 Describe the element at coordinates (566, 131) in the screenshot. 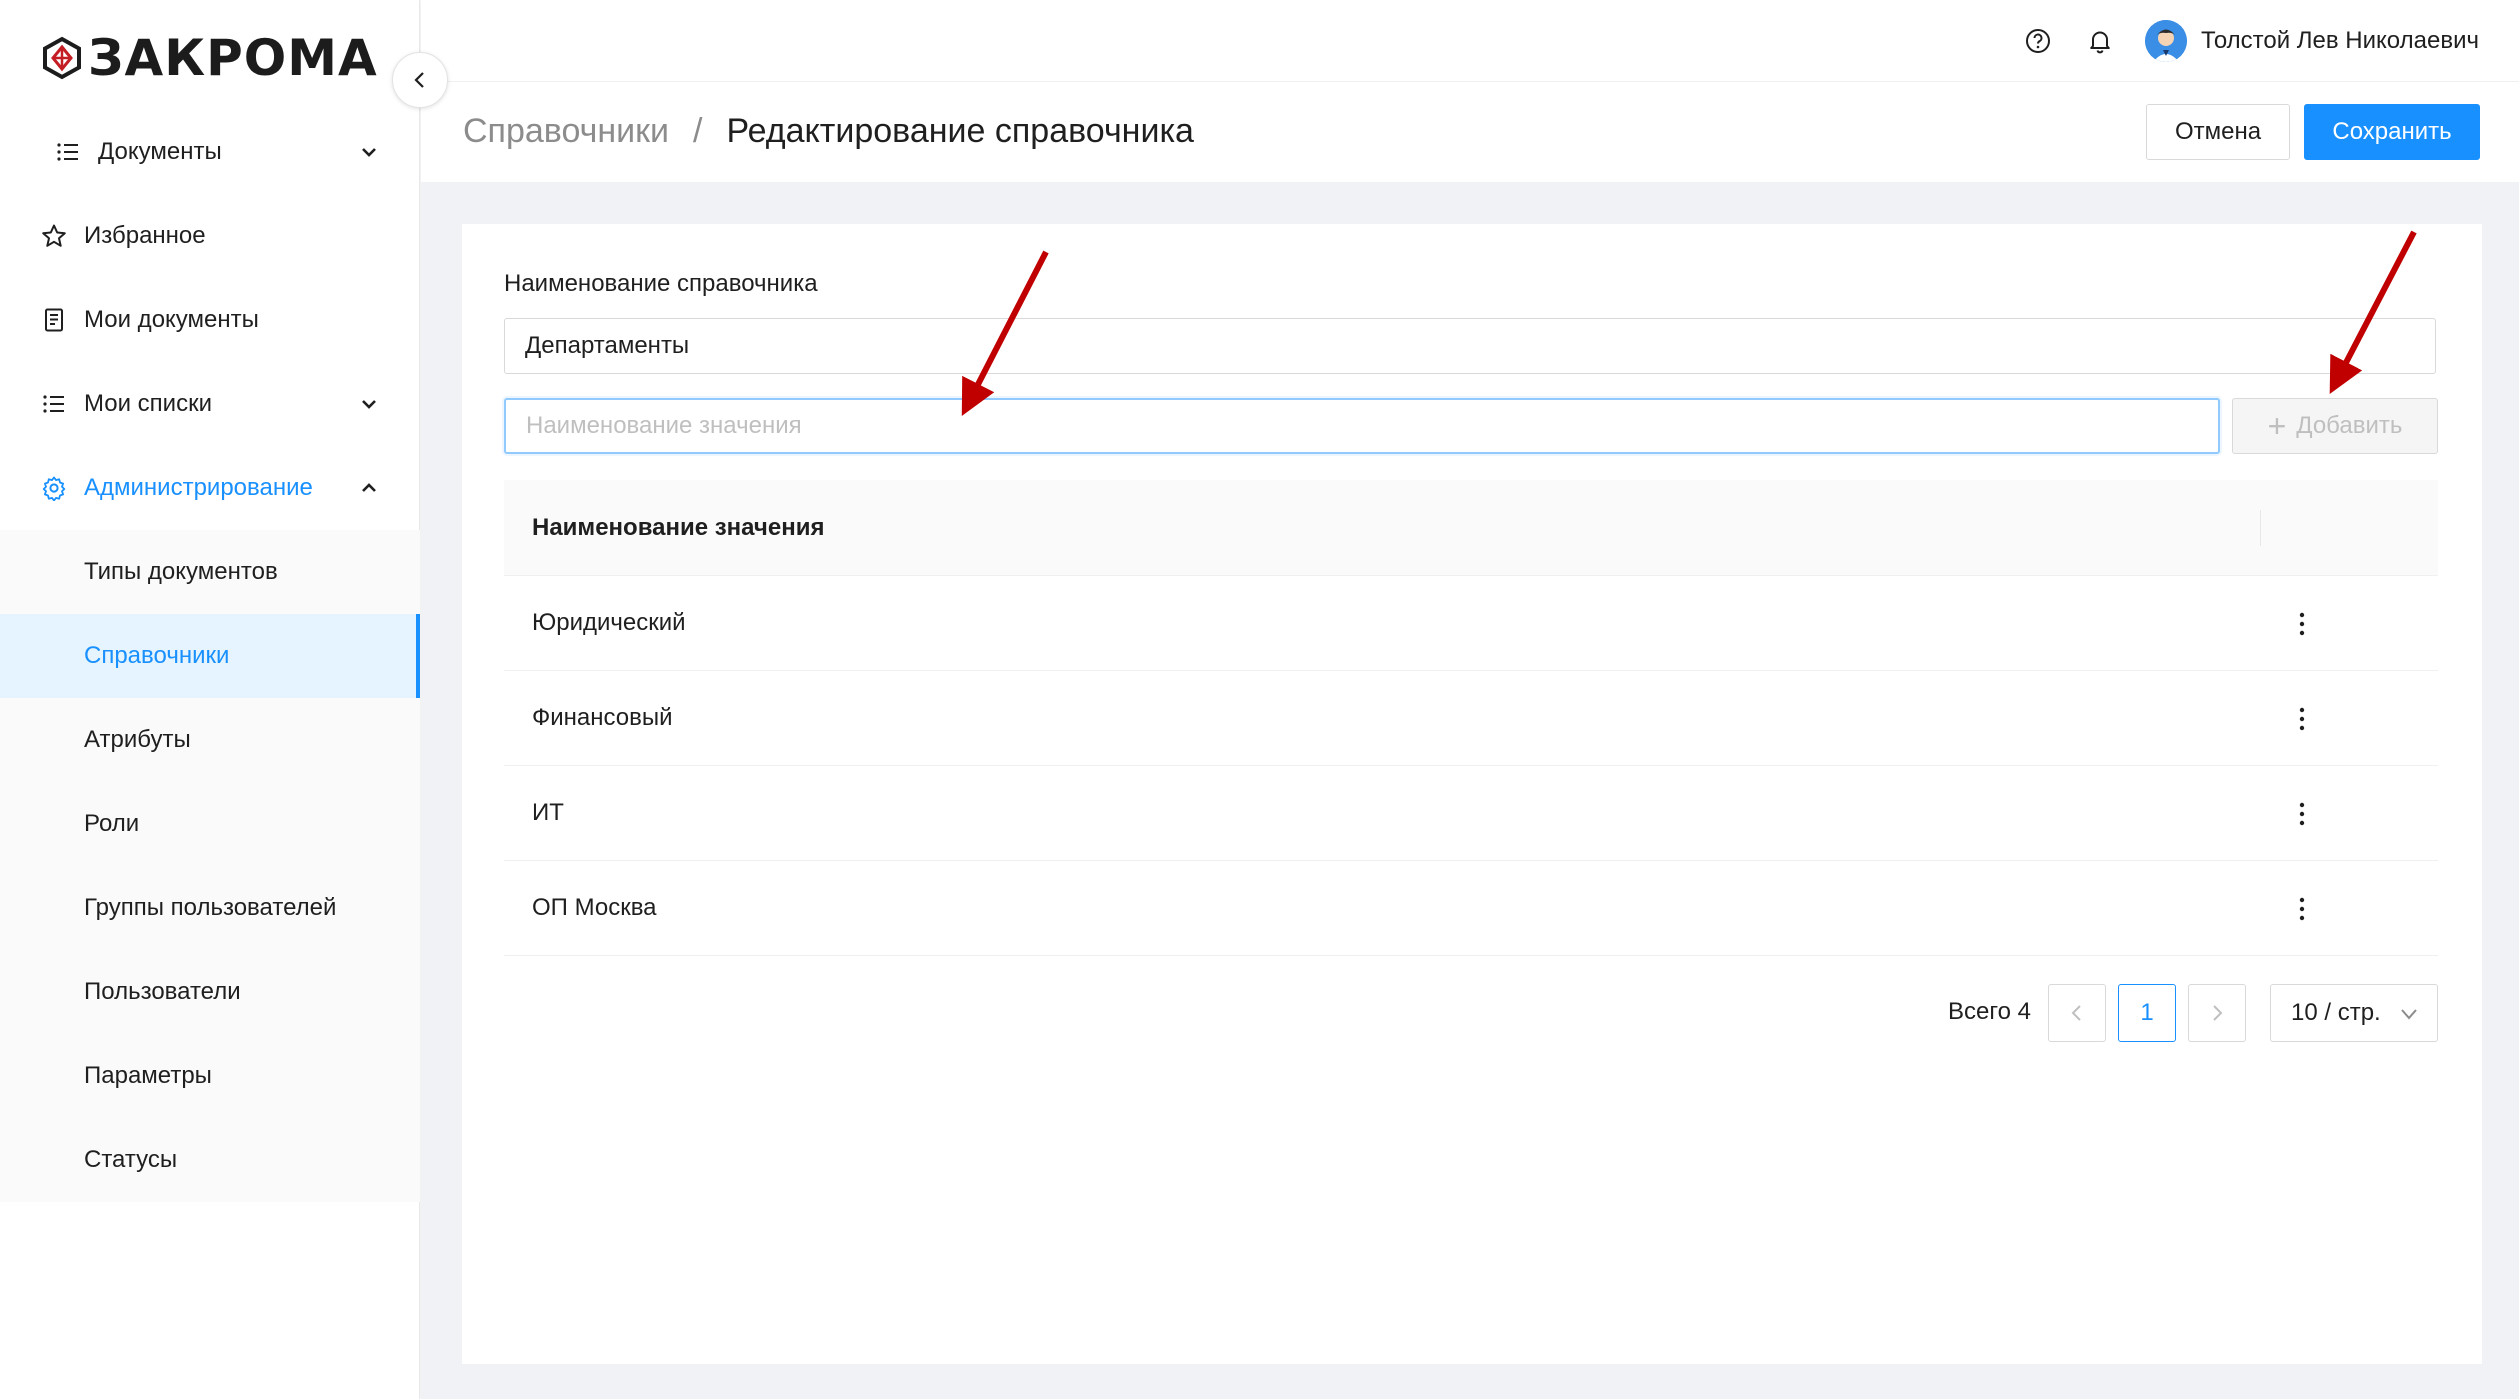

I see `breadcrumb-link-dictionaries: Справочники` at that location.